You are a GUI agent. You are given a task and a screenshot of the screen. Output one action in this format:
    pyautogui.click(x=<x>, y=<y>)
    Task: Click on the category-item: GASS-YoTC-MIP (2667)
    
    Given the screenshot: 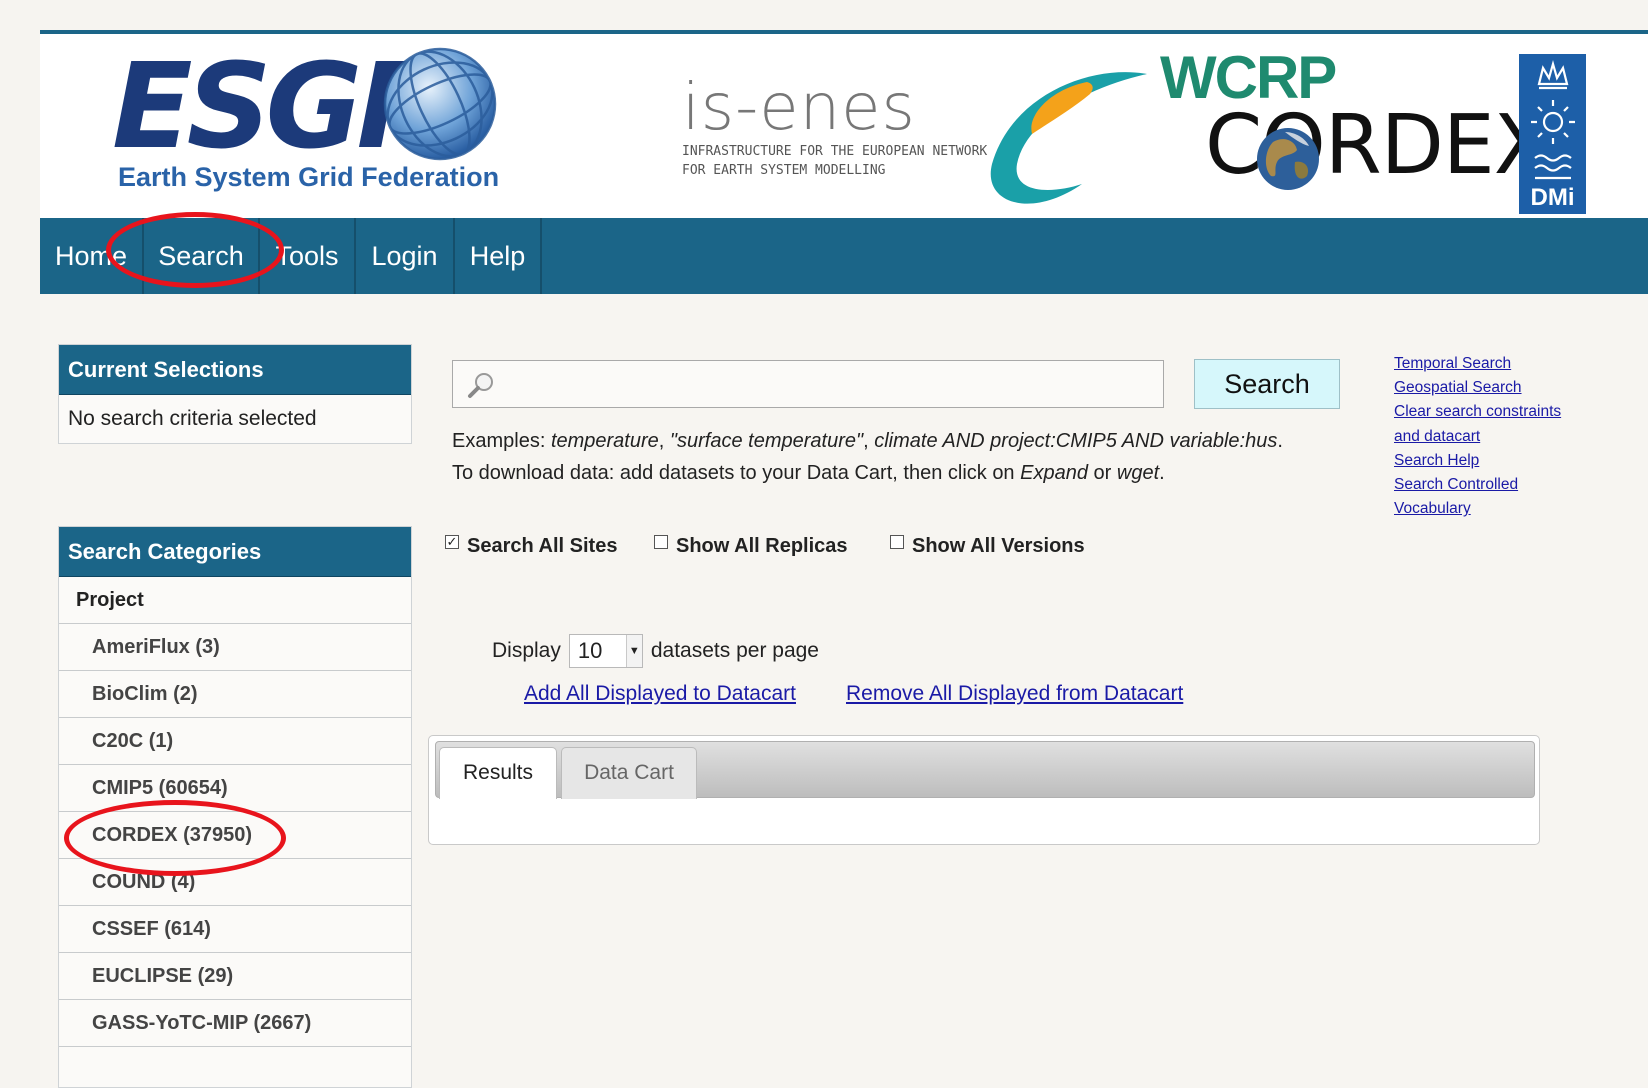 What is the action you would take?
    pyautogui.click(x=235, y=1023)
    